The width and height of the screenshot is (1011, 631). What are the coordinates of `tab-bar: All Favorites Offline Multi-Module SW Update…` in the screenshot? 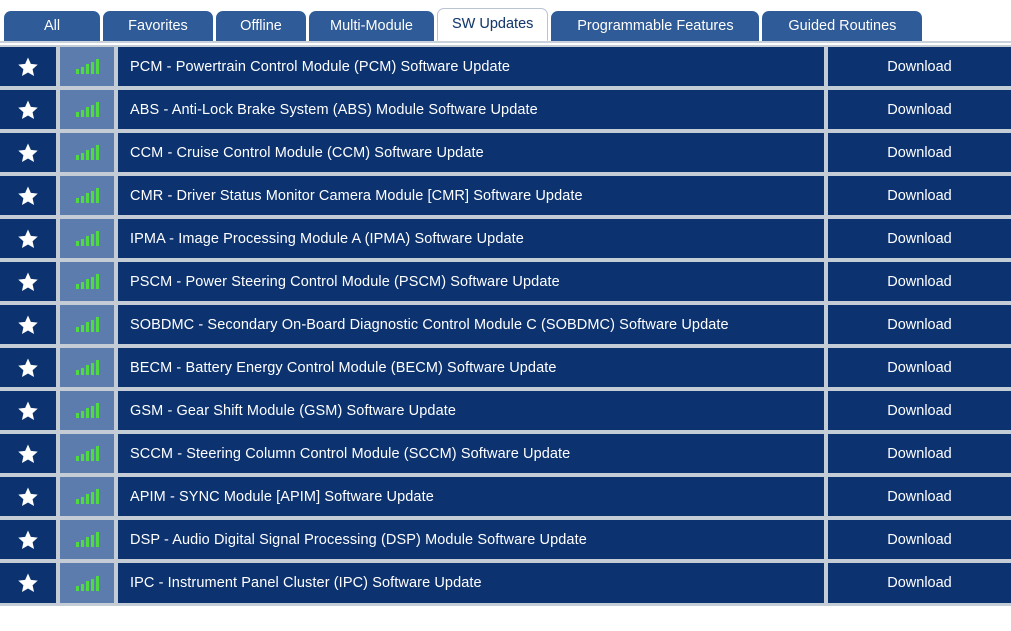 It's located at (505, 24).